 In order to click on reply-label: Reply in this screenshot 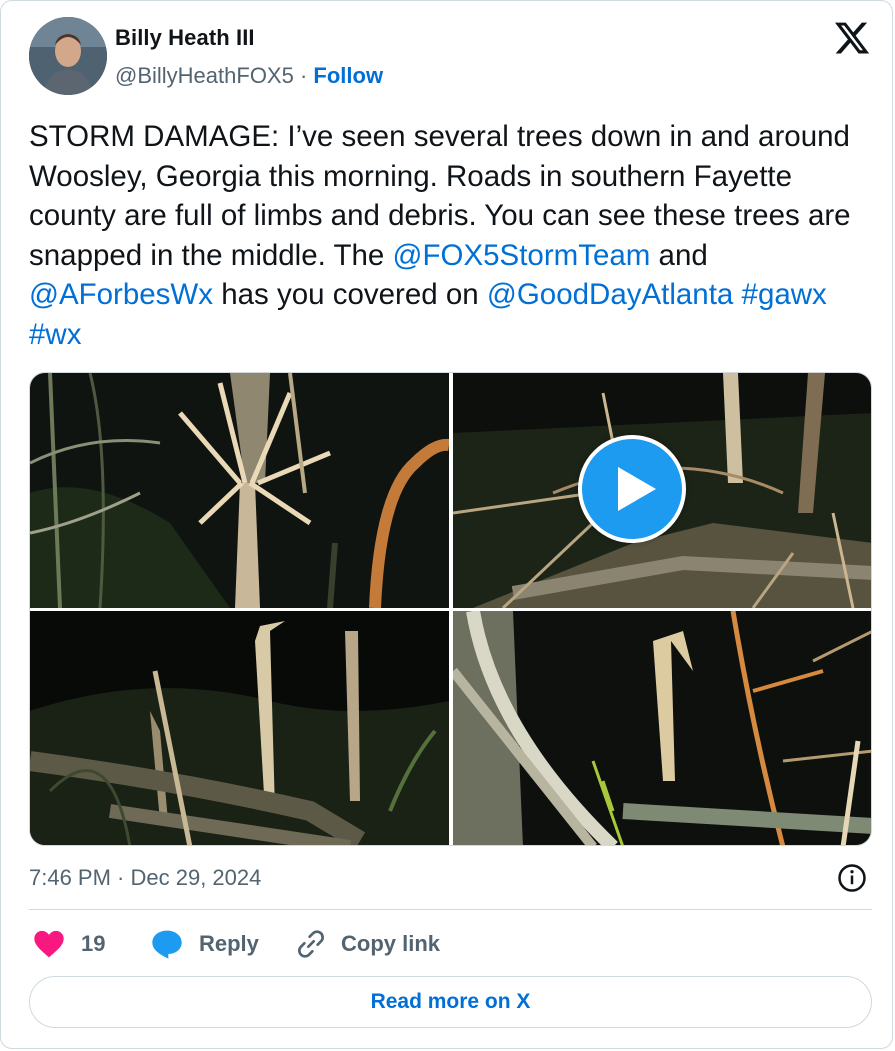, I will do `click(229, 943)`.